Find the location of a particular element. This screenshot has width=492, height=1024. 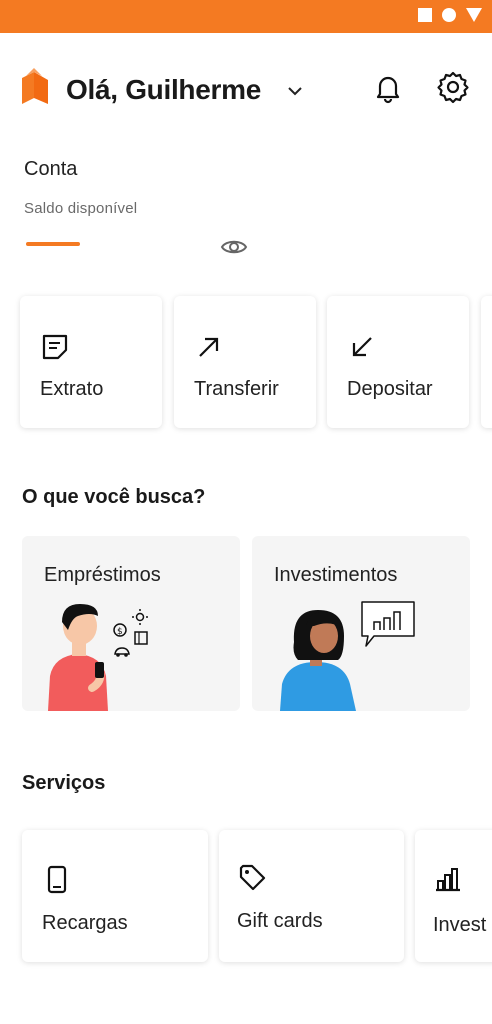

header: Olá, Guilherme is located at coordinates (246, 90).